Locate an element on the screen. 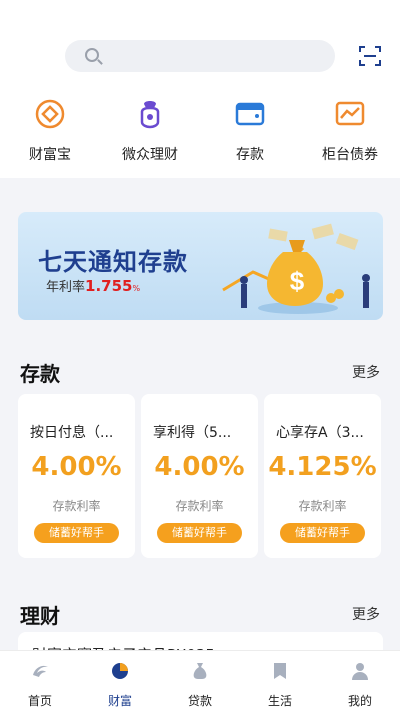  wealth-icon is located at coordinates (120, 671).